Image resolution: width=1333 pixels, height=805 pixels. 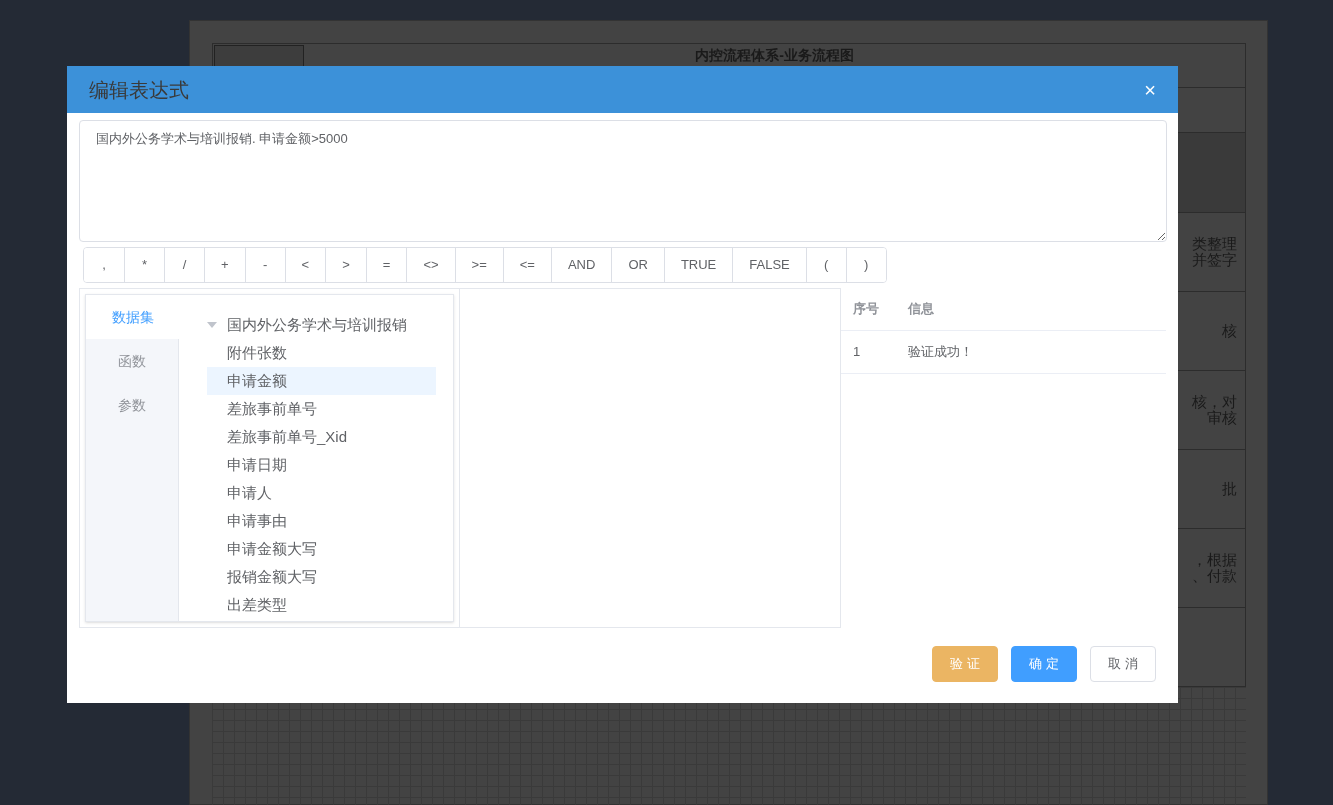 I want to click on column-header: 序号, so click(x=866, y=309).